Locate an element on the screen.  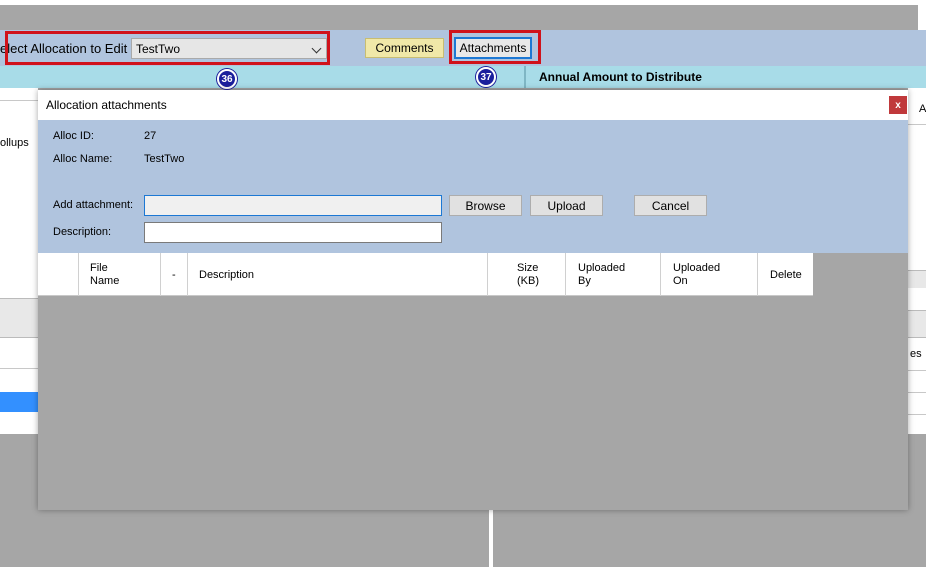
column-header-uploaded-by: Uploaded By is located at coordinates (613, 274).